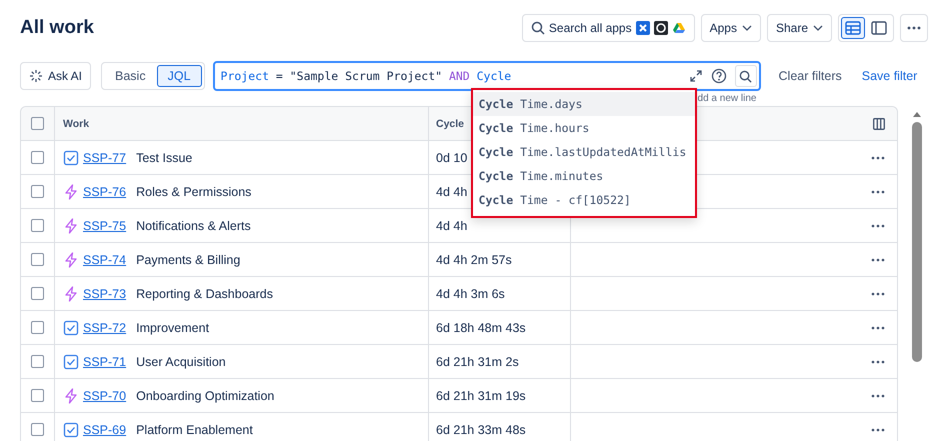 This screenshot has width=940, height=441. Describe the element at coordinates (173, 327) in the screenshot. I see `issue-summary: Improvement` at that location.